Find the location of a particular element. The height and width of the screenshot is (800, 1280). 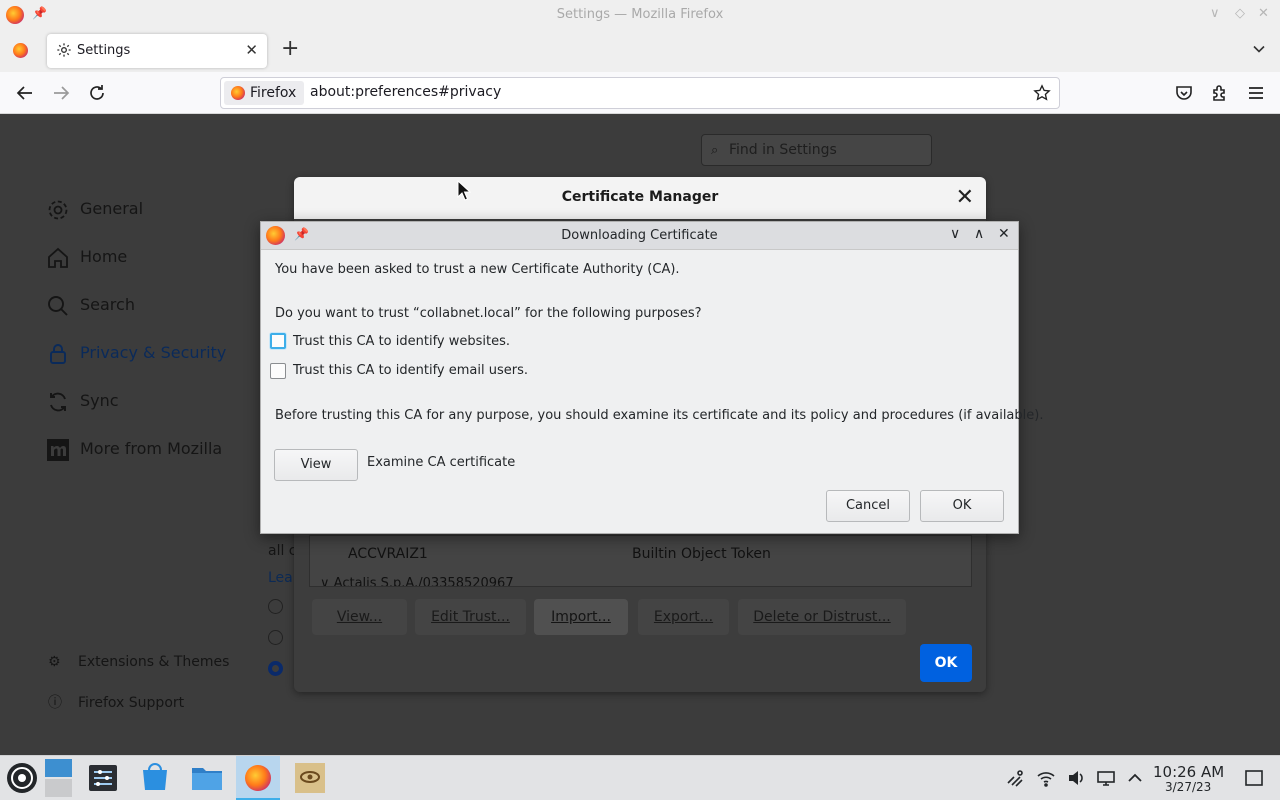

tab-strip: Settings ✕ + is located at coordinates (640, 51).